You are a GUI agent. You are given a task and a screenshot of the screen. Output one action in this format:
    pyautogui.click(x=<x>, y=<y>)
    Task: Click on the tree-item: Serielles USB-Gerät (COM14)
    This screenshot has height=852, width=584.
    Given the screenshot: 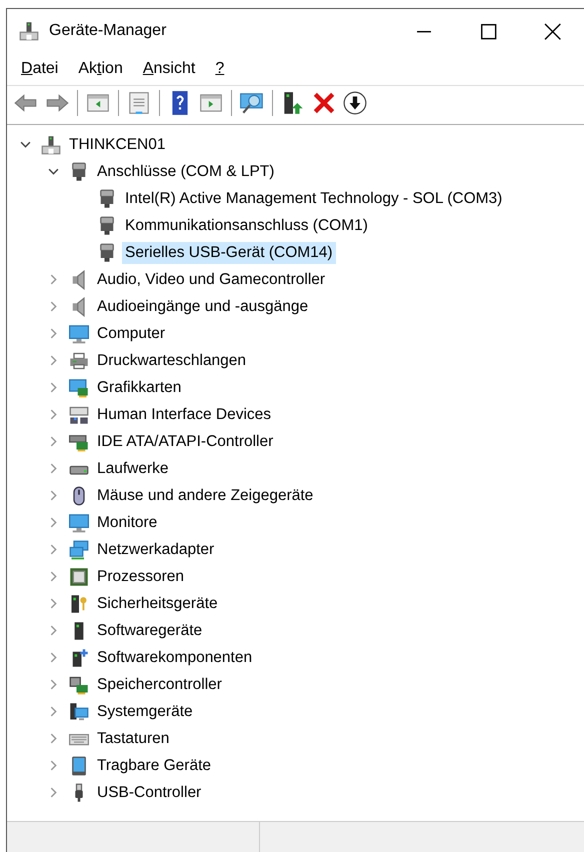 What is the action you would take?
    pyautogui.click(x=229, y=253)
    